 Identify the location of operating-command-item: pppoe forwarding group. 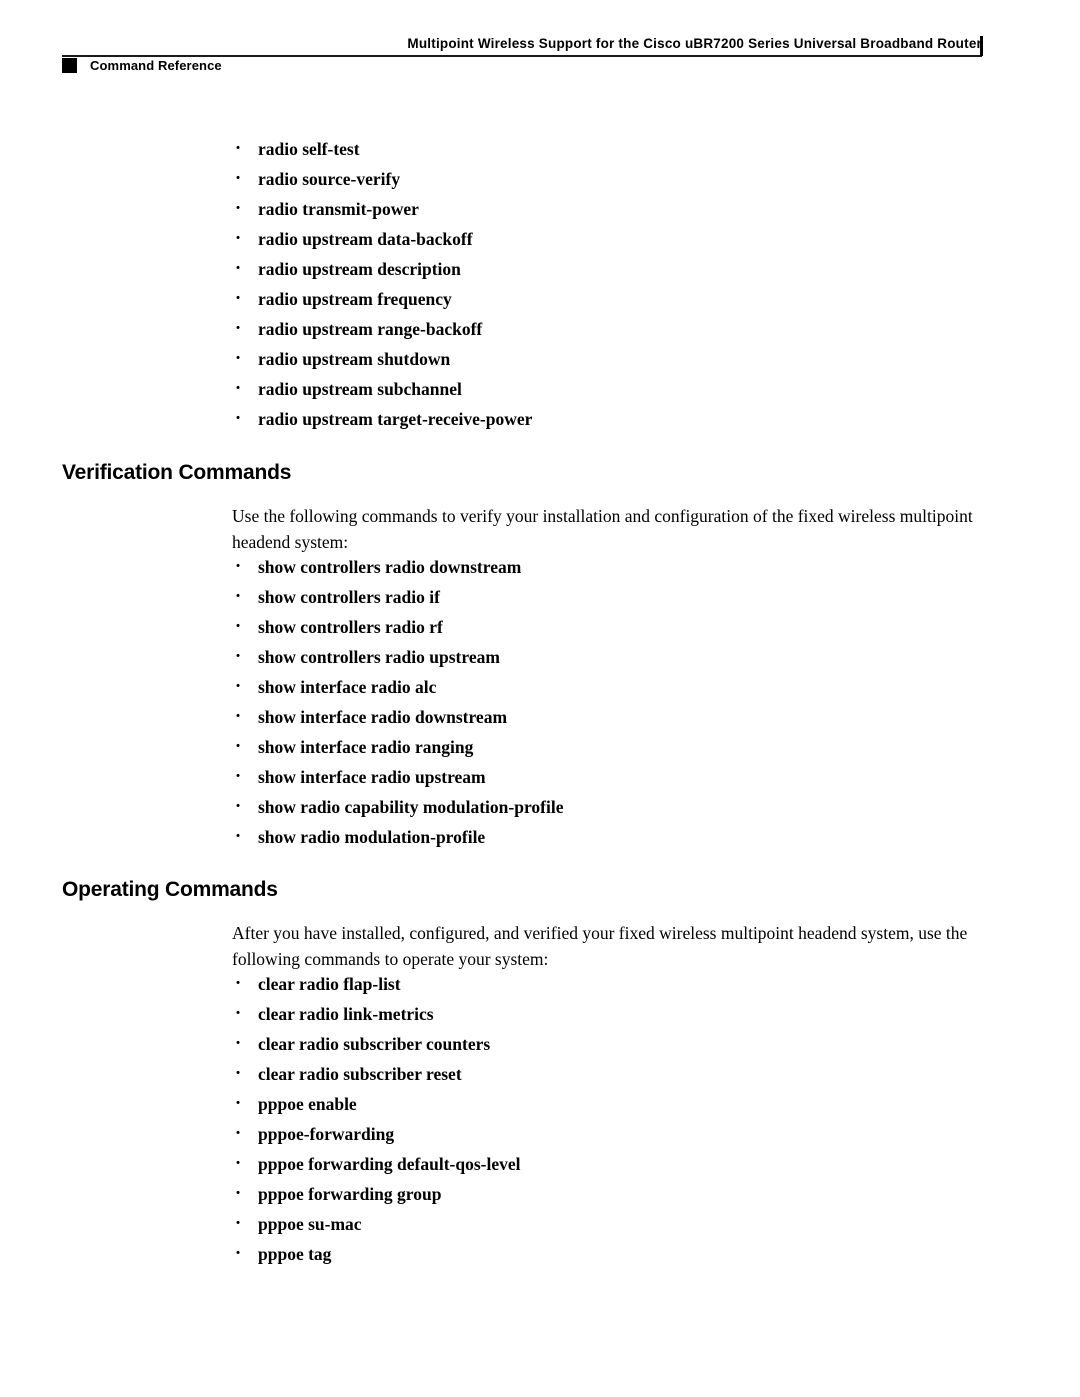
(376, 1194).